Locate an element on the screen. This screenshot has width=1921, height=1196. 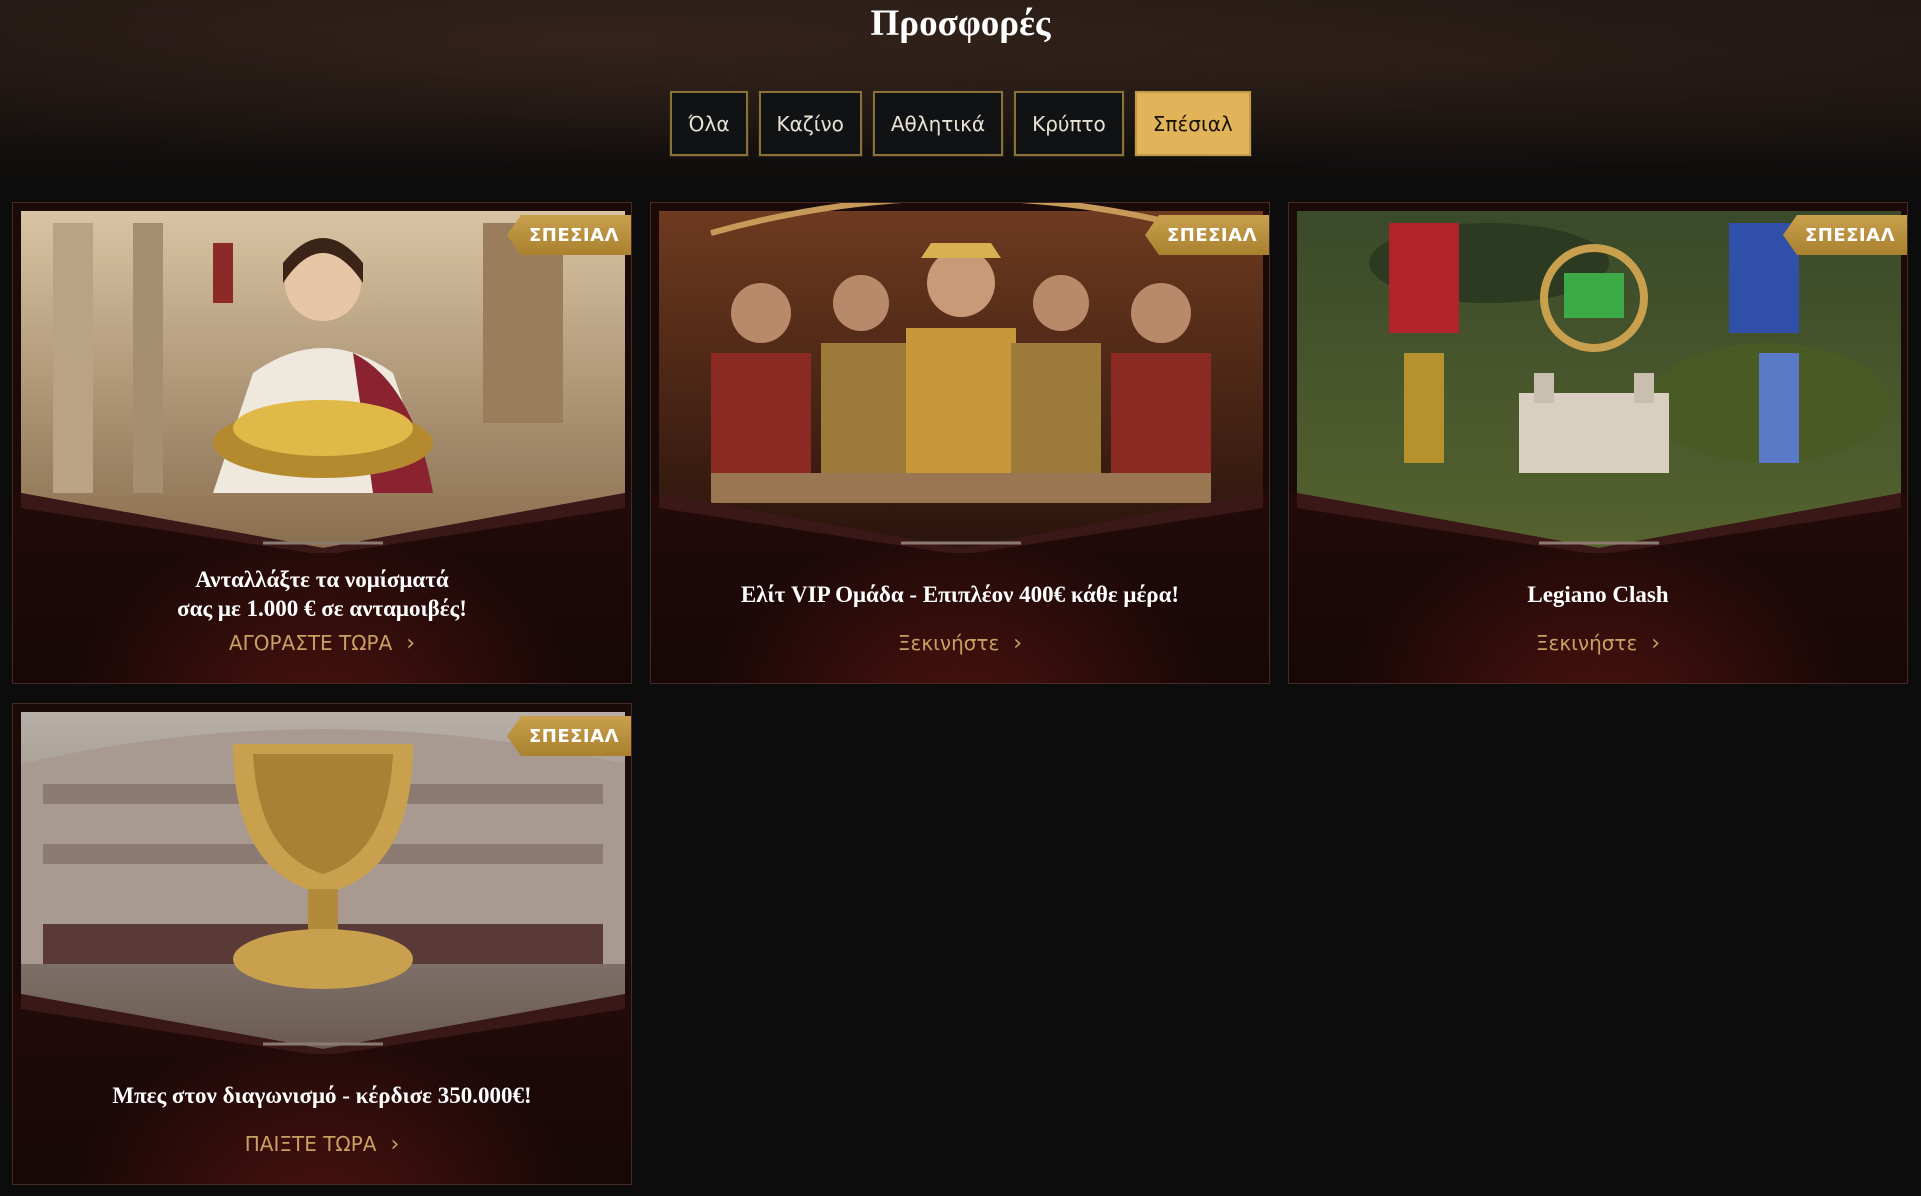
promo-image-trophy-arena is located at coordinates (323, 883).